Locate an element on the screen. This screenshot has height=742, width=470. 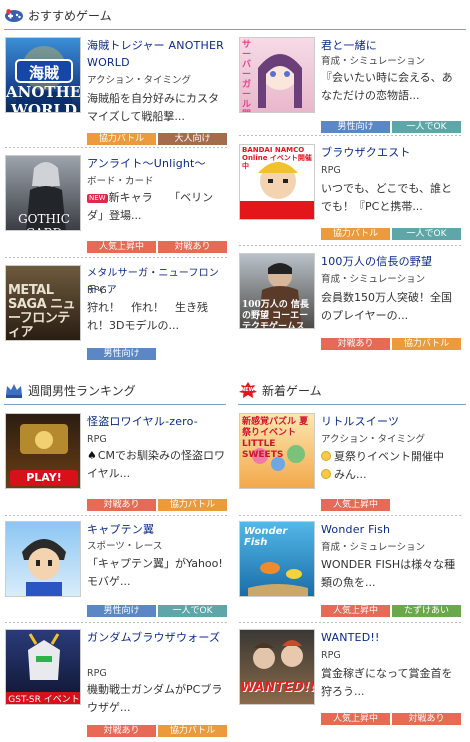
game-thumbnail: サーバーガール 開催 is located at coordinates (277, 75).